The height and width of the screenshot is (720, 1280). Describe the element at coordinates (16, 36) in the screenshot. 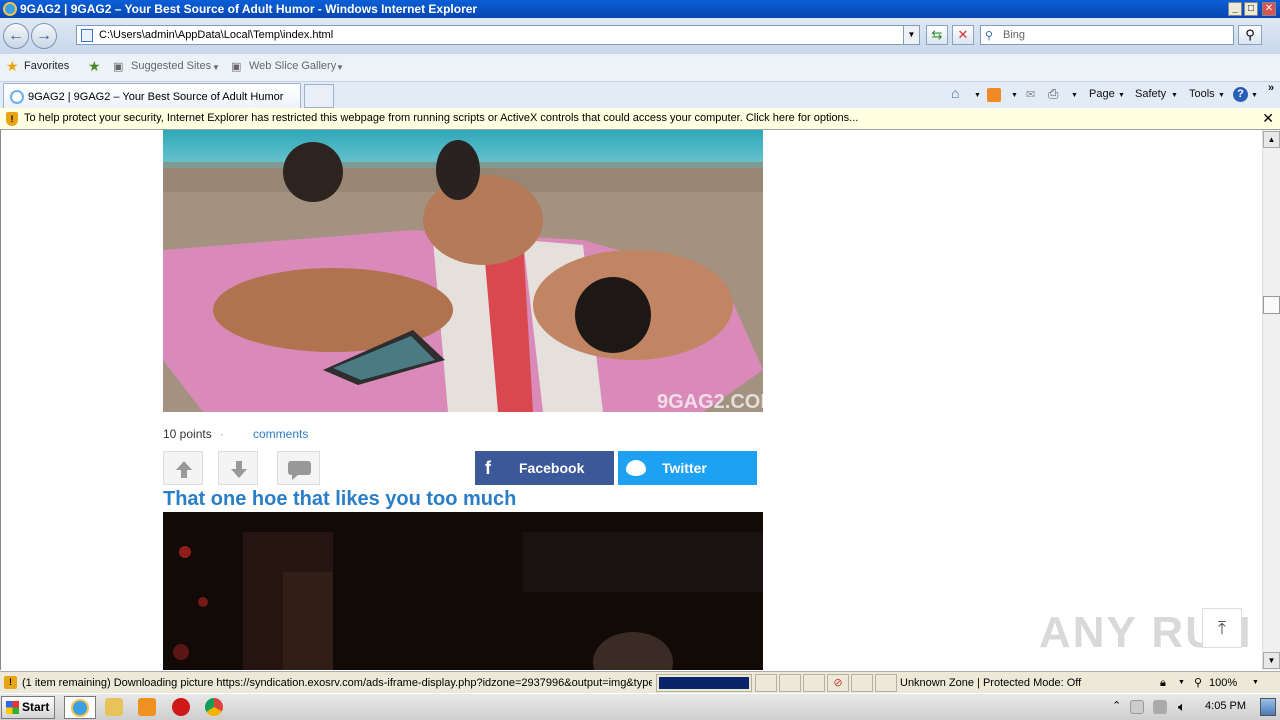

I see `back-button: ←` at that location.